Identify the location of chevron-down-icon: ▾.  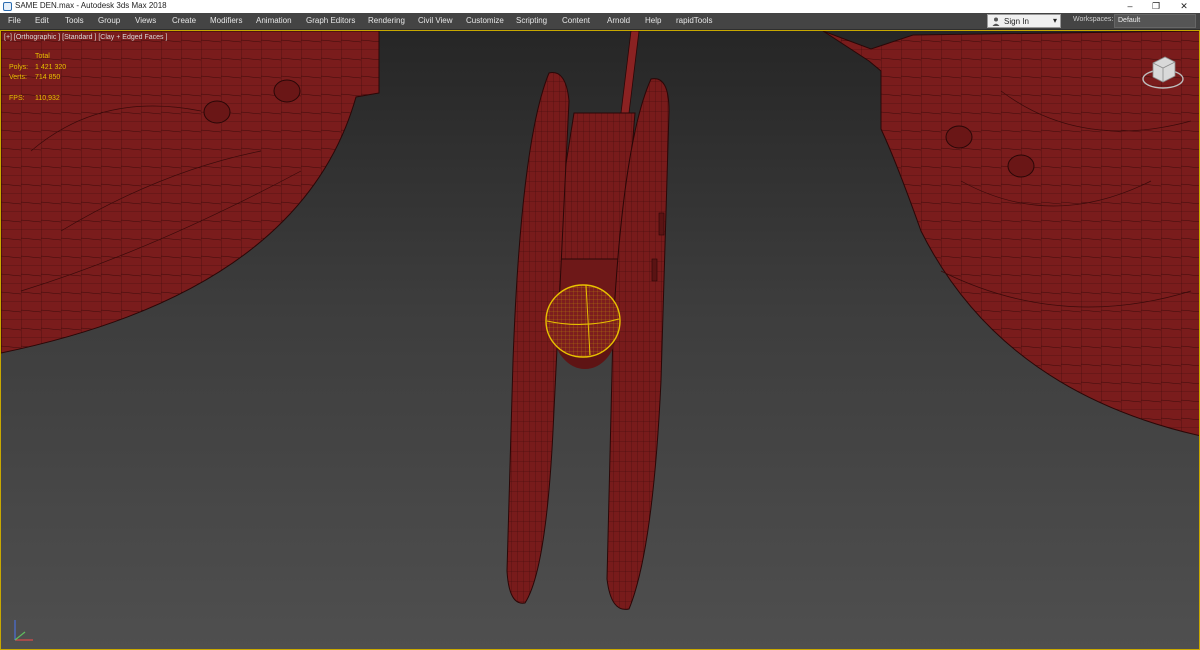
(1054, 20).